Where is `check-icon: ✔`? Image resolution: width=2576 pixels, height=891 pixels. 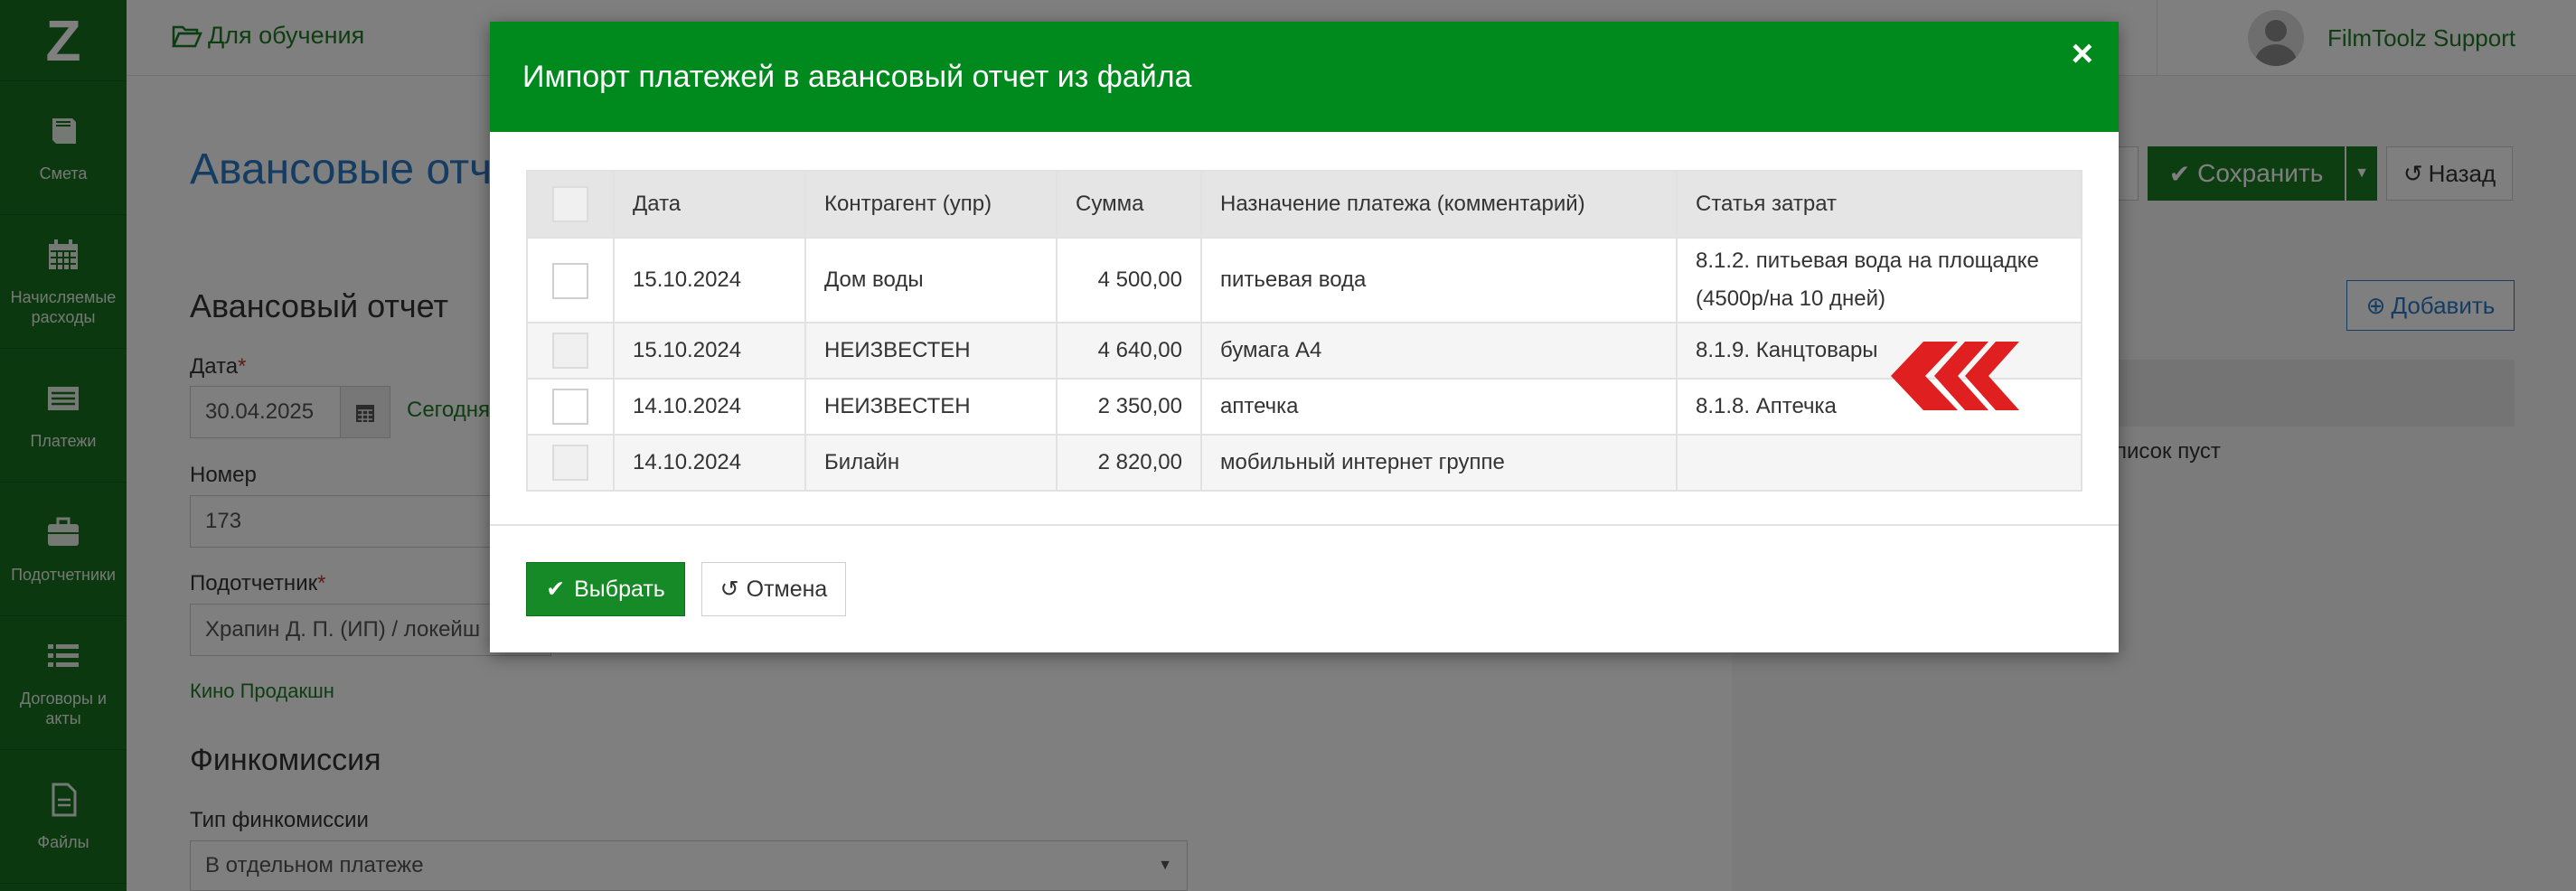
check-icon: ✔ is located at coordinates (556, 590).